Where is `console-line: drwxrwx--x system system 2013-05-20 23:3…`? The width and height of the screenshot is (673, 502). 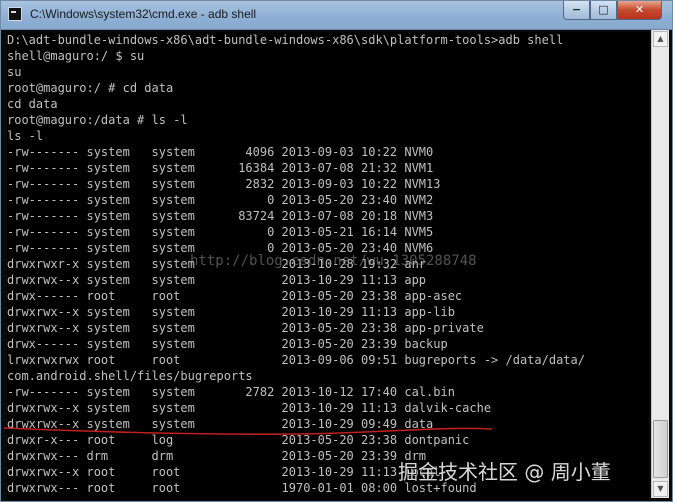 console-line: drwxrwx--x system system 2013-05-20 23:3… is located at coordinates (245, 328).